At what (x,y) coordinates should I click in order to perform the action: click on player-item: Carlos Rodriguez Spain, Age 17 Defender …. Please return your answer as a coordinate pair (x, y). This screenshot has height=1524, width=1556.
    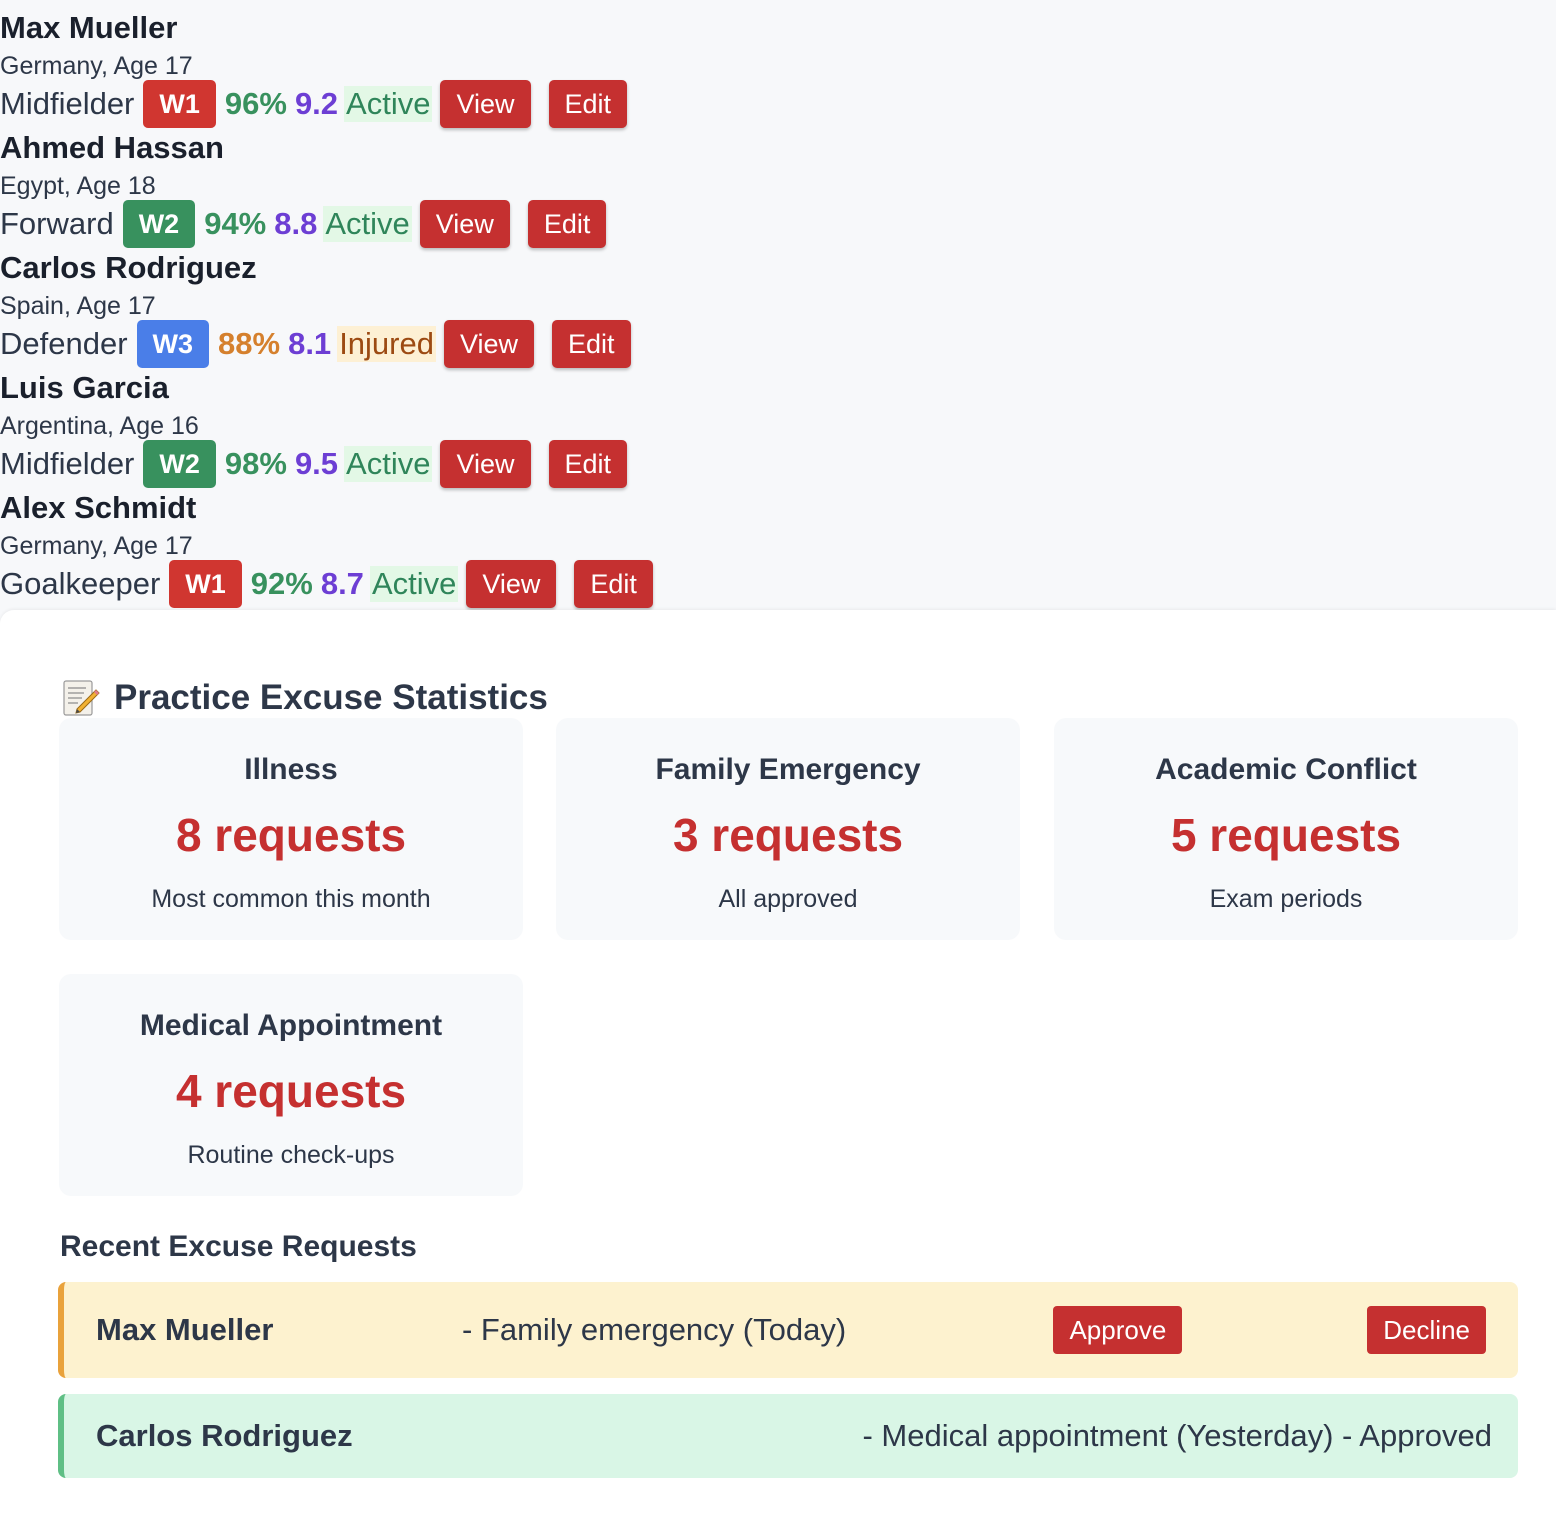
    Looking at the image, I should click on (778, 307).